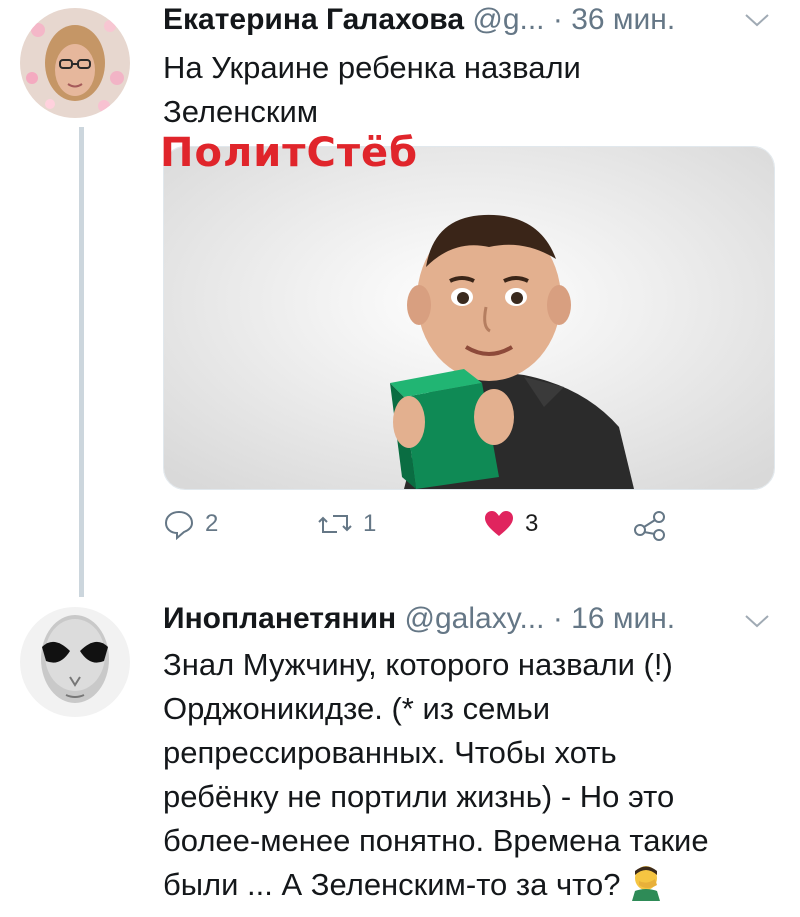  What do you see at coordinates (372, 90) in the screenshot?
I see `tweet-text: На Украине ребенка назвали Зеленским` at bounding box center [372, 90].